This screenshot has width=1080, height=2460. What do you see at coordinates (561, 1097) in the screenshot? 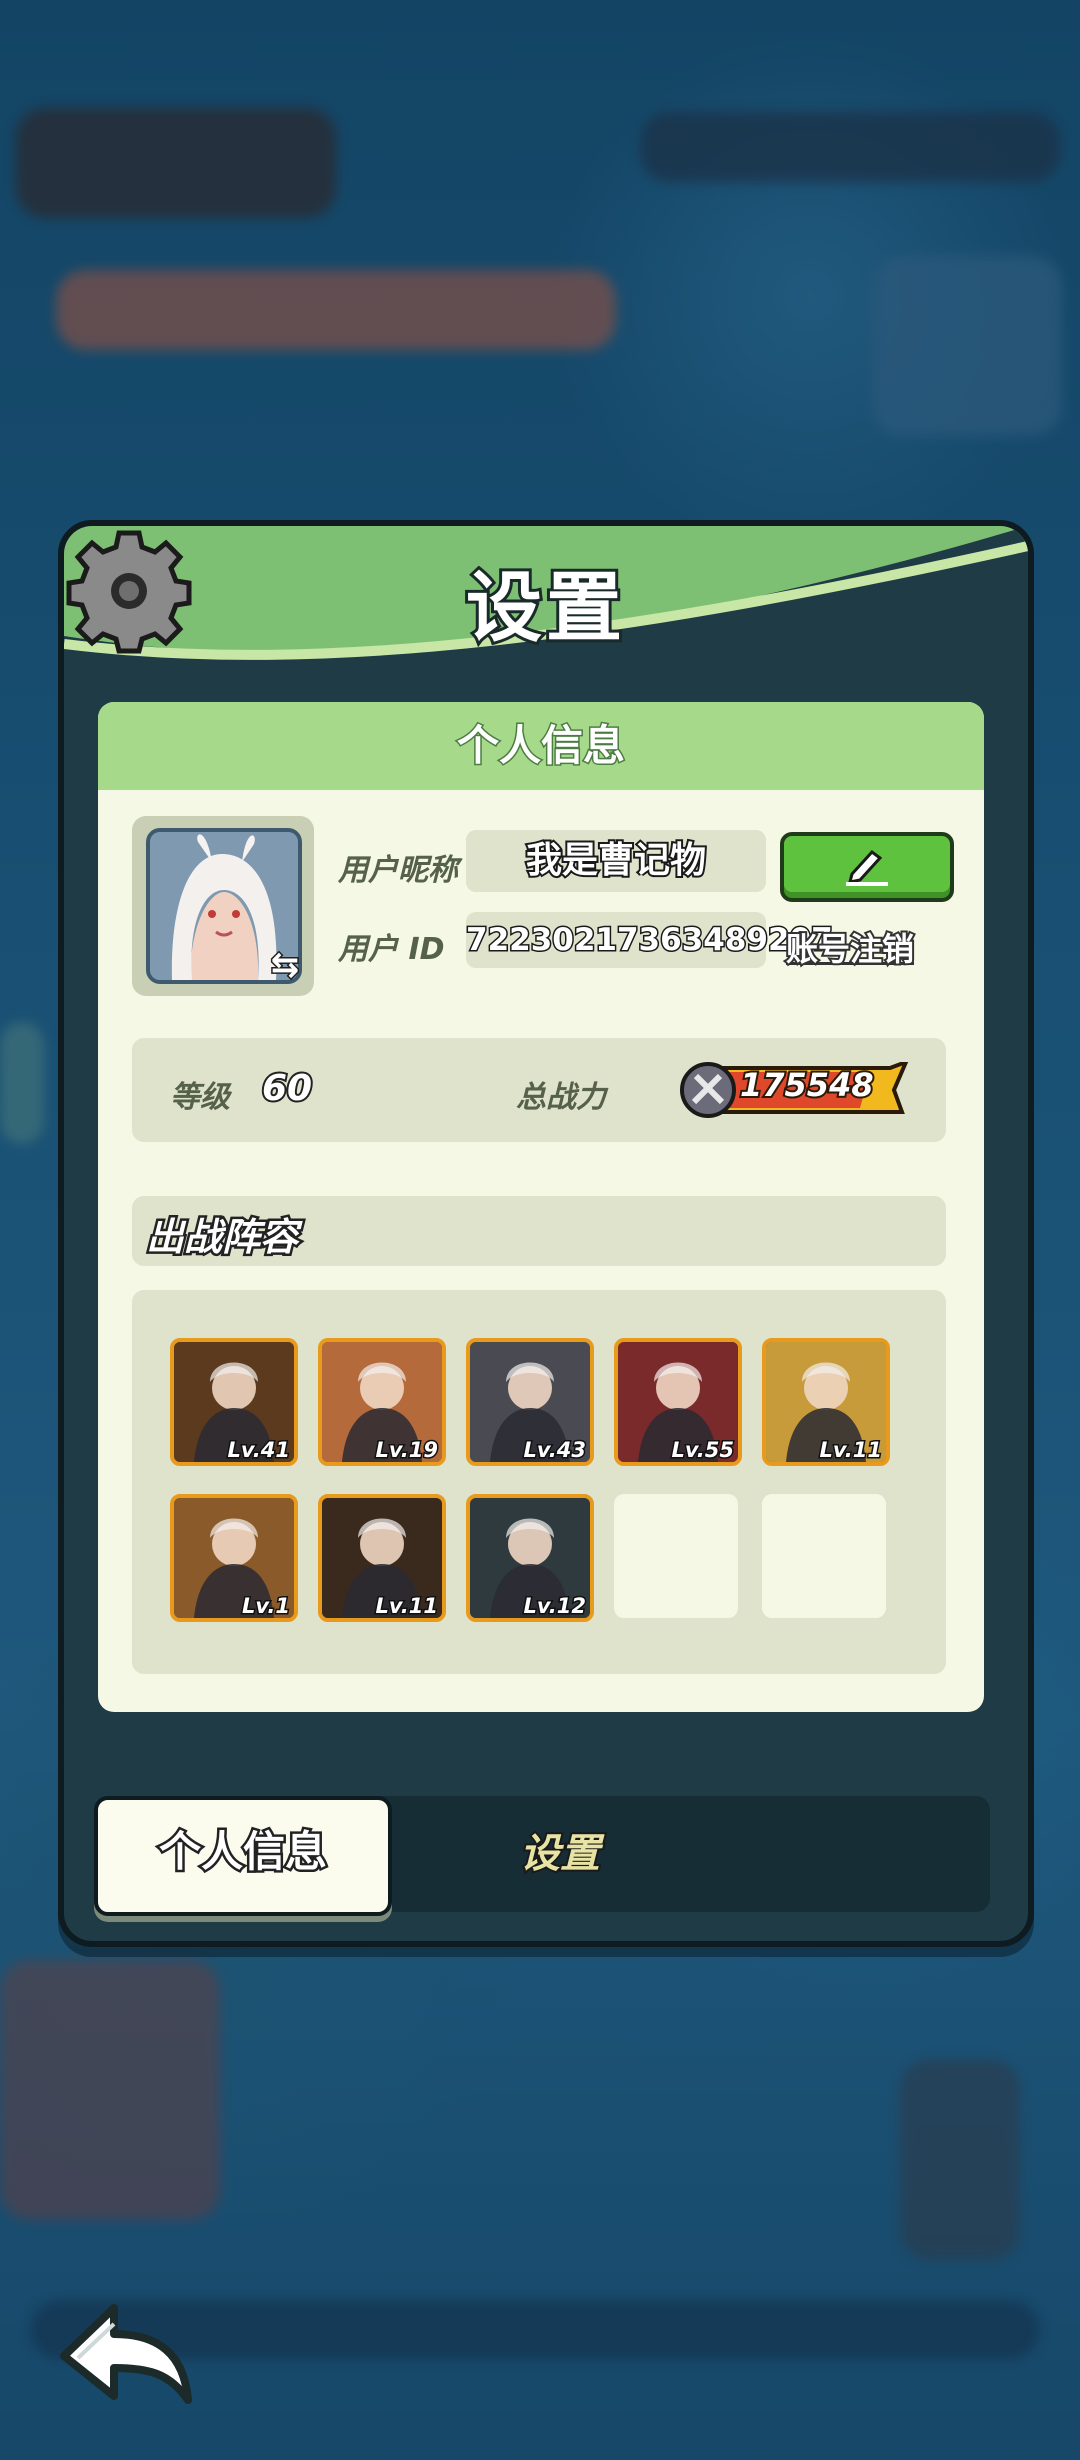
I see `power-label: 总战力` at bounding box center [561, 1097].